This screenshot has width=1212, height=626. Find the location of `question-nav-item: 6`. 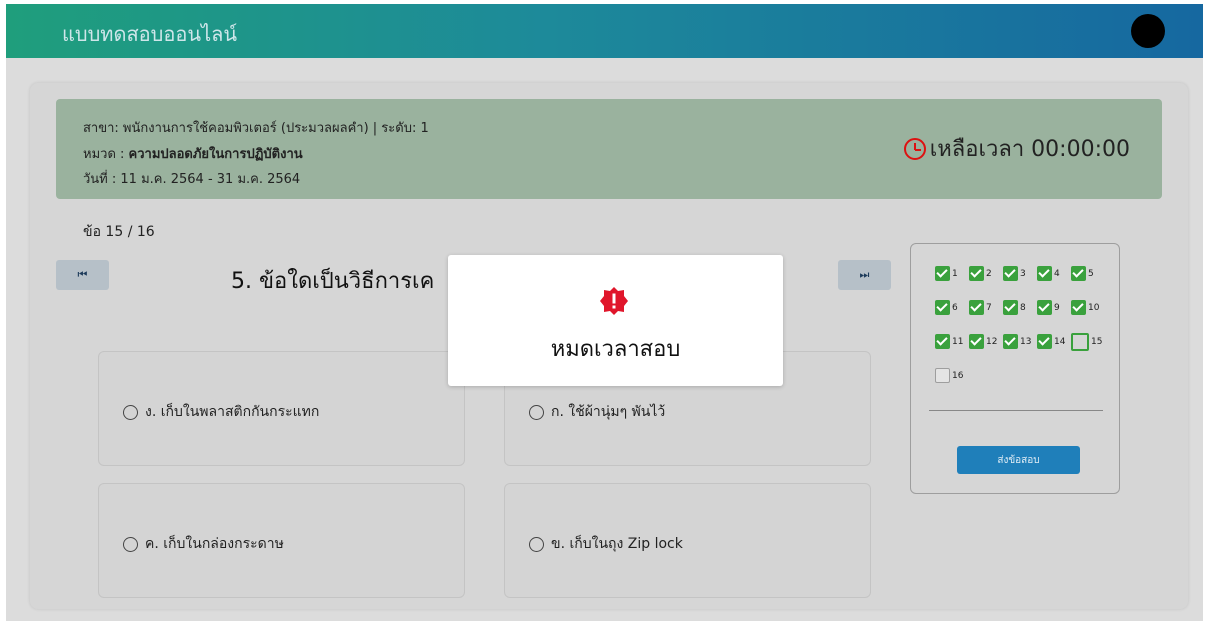

question-nav-item: 6 is located at coordinates (952, 307).